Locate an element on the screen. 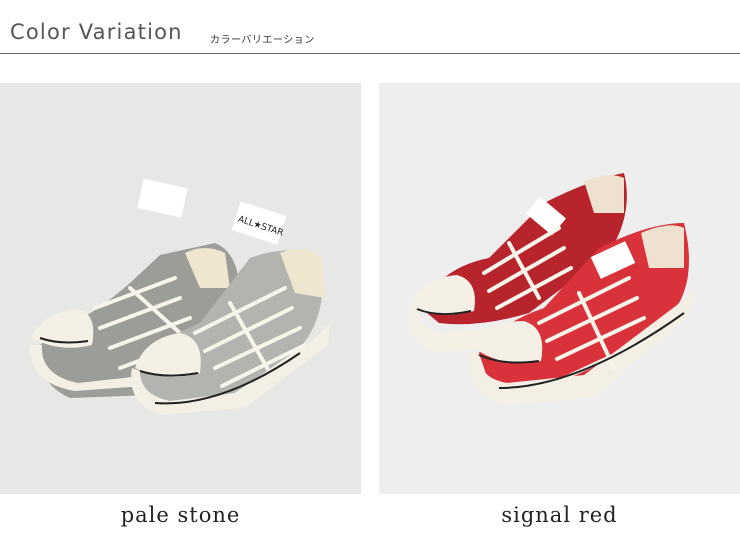 The width and height of the screenshot is (740, 535). variation-label-pale-stone: pale stone is located at coordinates (180, 515).